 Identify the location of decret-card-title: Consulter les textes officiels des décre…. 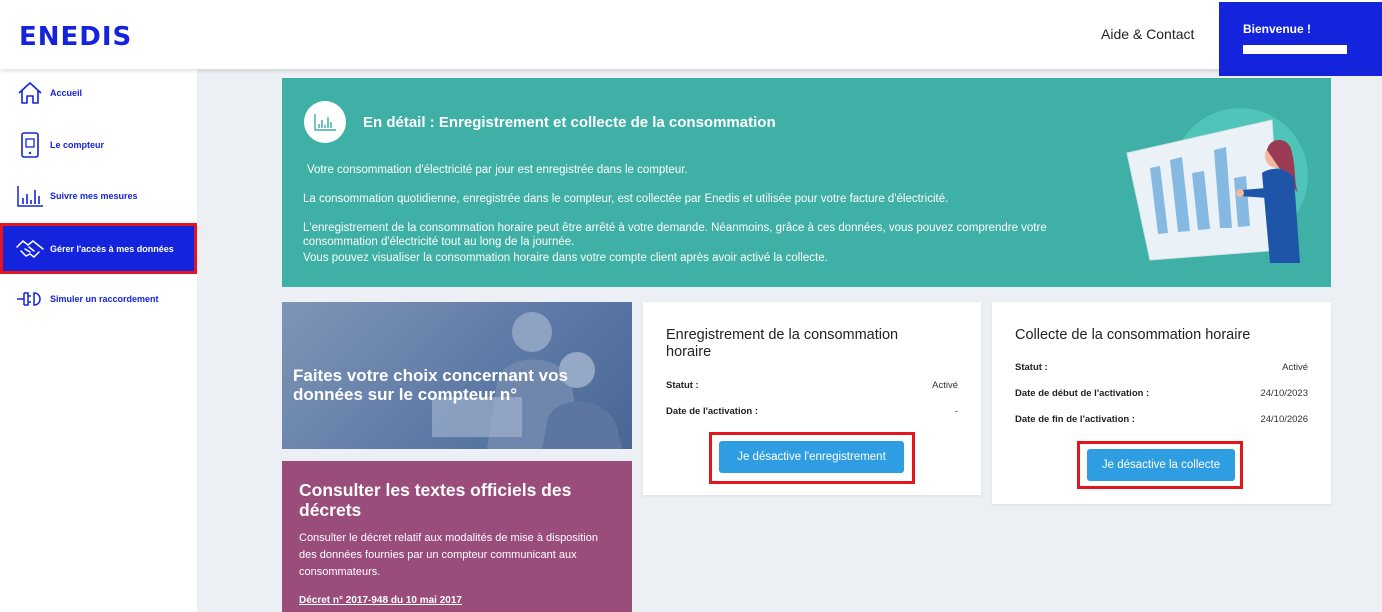
(435, 500).